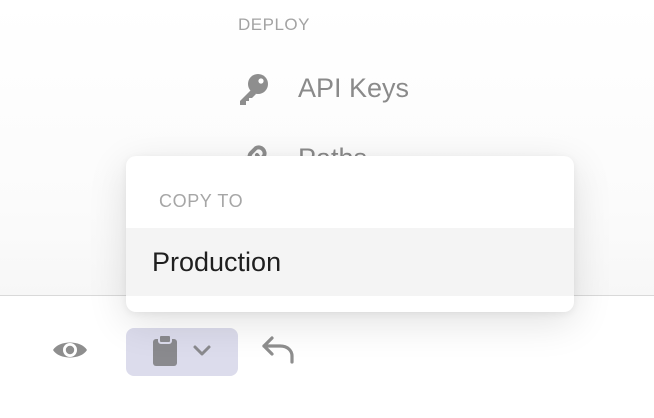 The width and height of the screenshot is (654, 418). I want to click on chevron-down-icon, so click(202, 352).